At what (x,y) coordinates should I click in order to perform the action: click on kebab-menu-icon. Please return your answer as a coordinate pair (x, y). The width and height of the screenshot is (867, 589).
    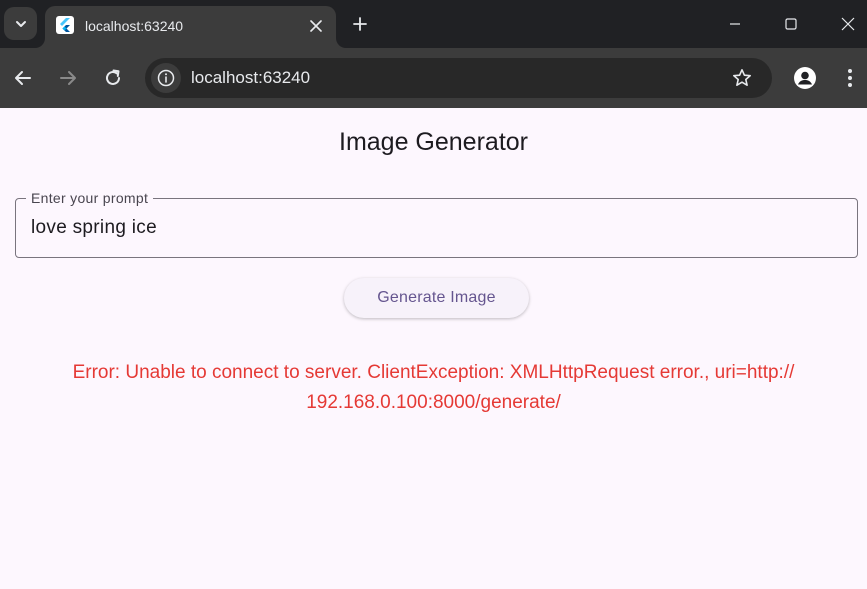
    Looking at the image, I should click on (850, 78).